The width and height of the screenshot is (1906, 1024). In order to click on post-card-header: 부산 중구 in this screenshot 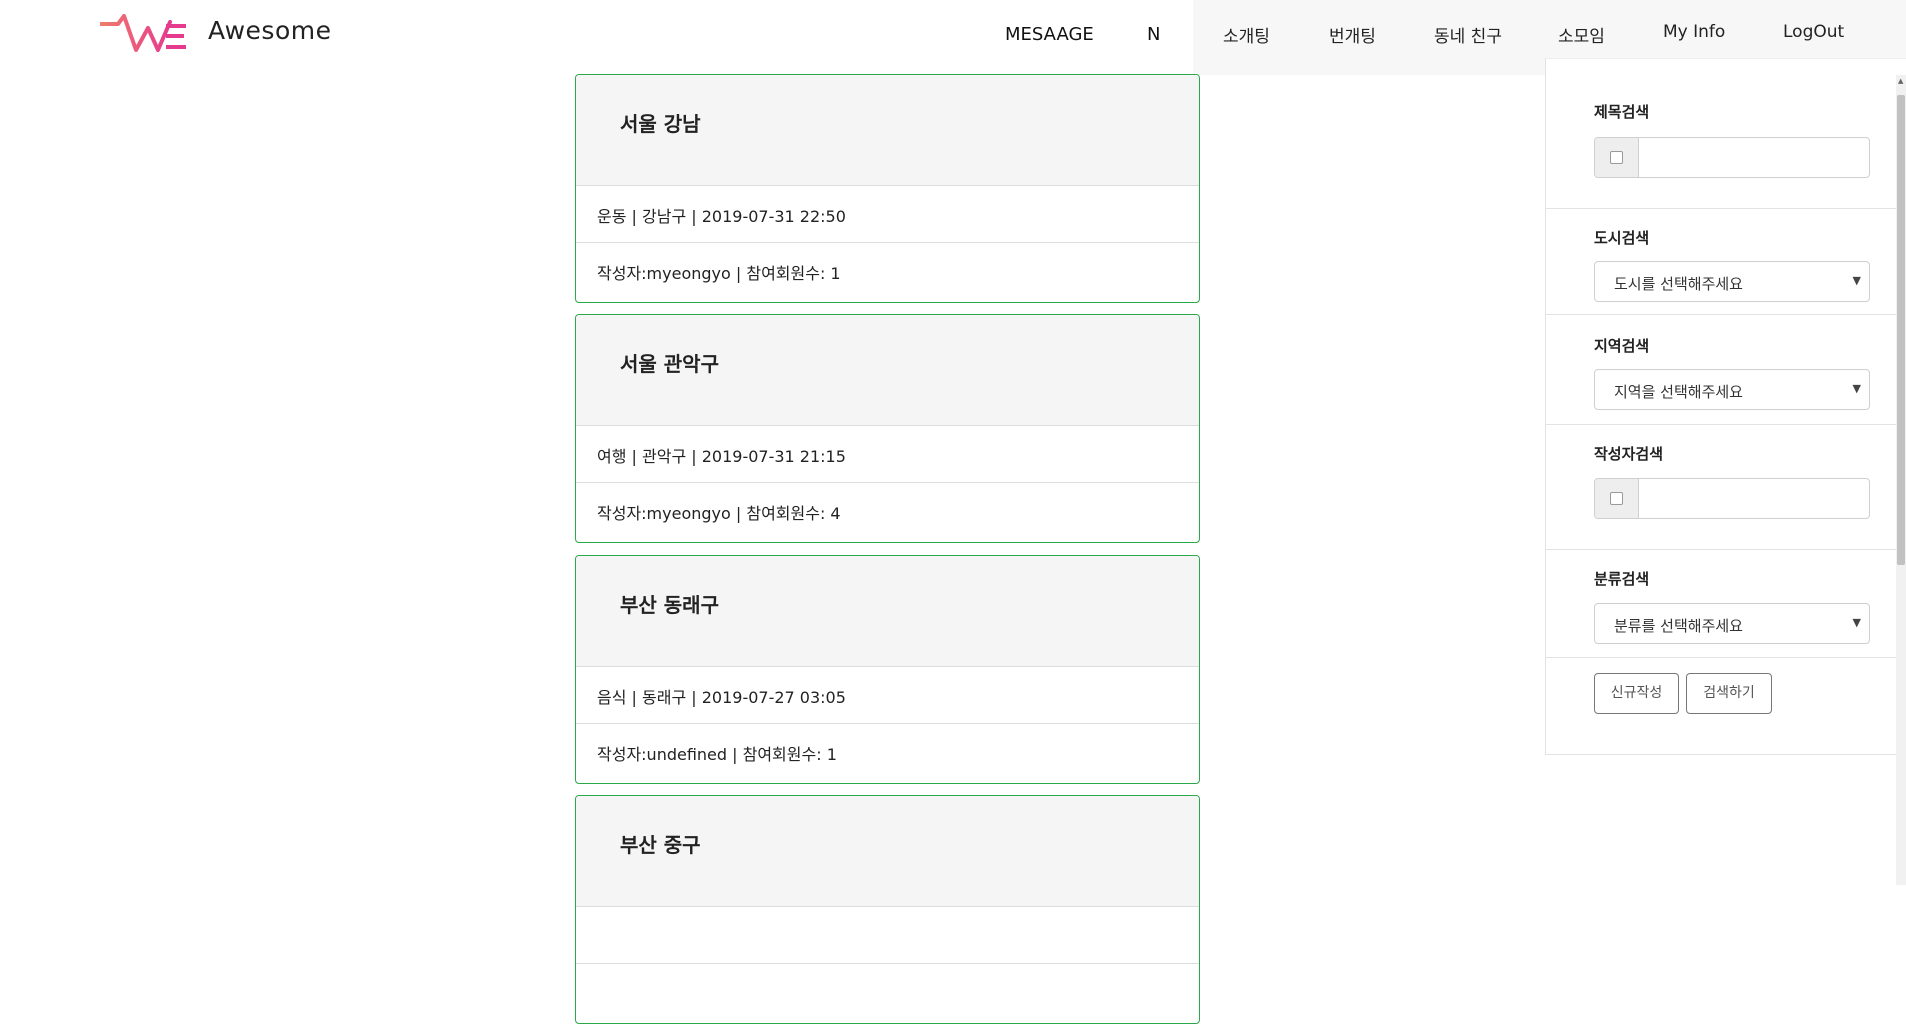, I will do `click(887, 851)`.